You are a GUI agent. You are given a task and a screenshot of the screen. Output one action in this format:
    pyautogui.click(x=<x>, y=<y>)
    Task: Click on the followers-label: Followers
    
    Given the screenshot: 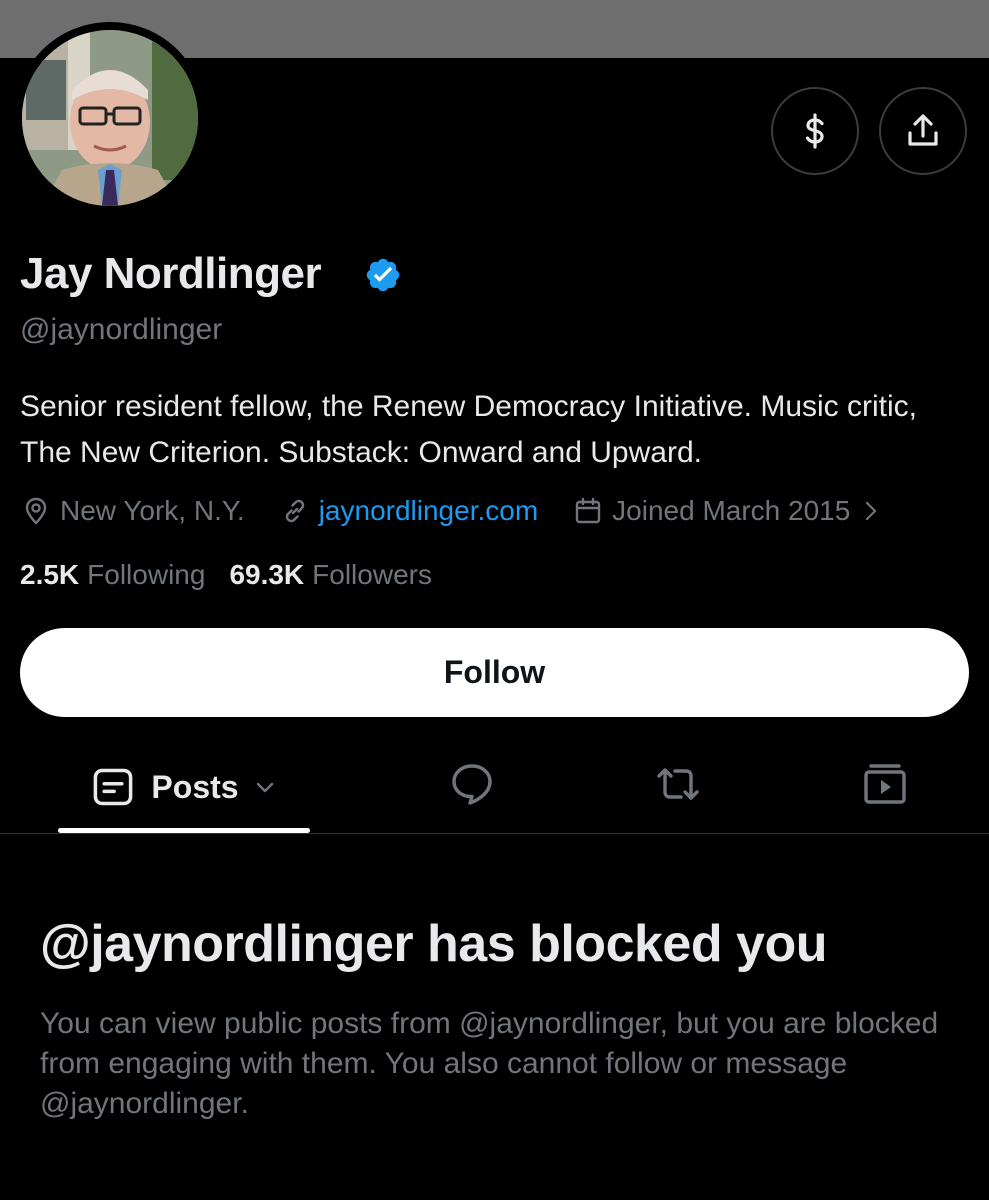 What is the action you would take?
    pyautogui.click(x=372, y=574)
    